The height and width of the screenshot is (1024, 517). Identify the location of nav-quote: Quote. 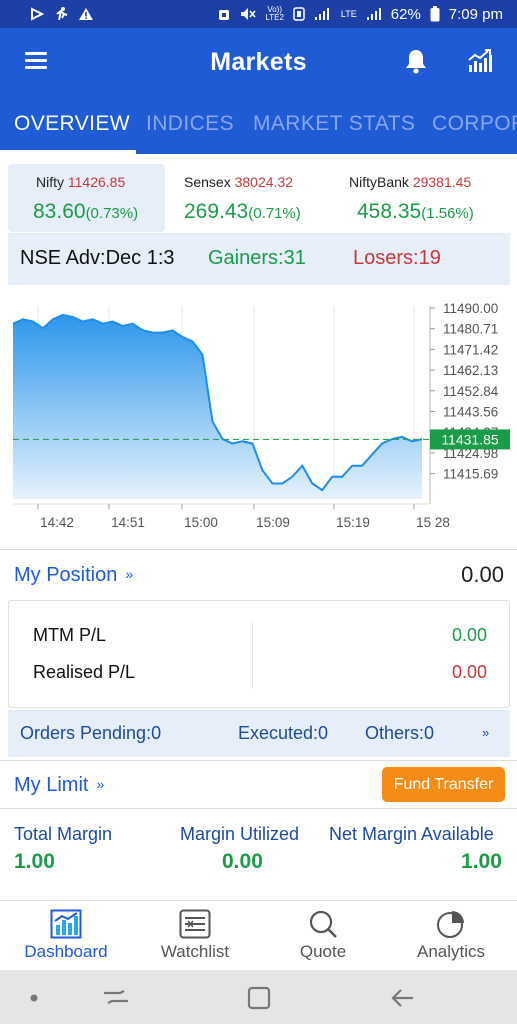
(323, 936).